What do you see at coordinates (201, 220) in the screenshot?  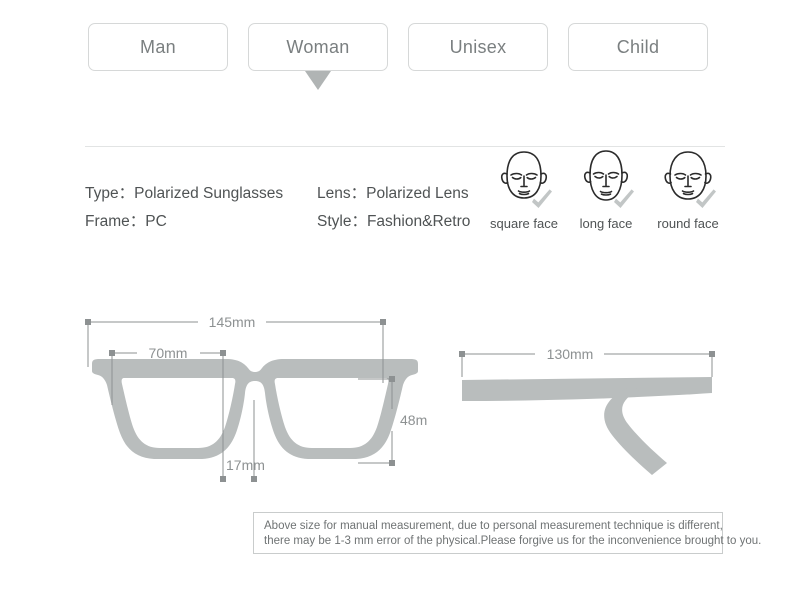 I see `spec-frame: Frame： PC` at bounding box center [201, 220].